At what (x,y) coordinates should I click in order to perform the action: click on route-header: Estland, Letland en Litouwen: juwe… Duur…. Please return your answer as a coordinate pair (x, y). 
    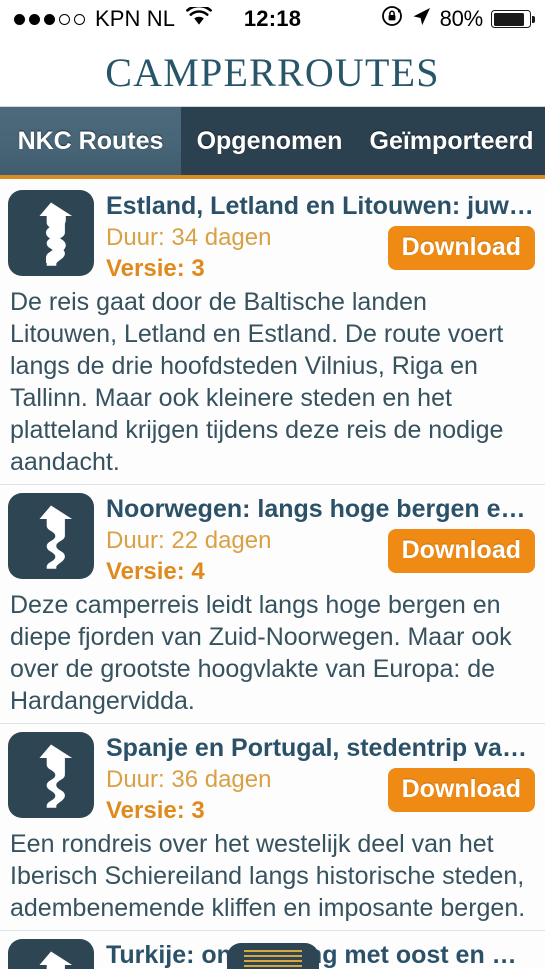
    Looking at the image, I should click on (272, 237).